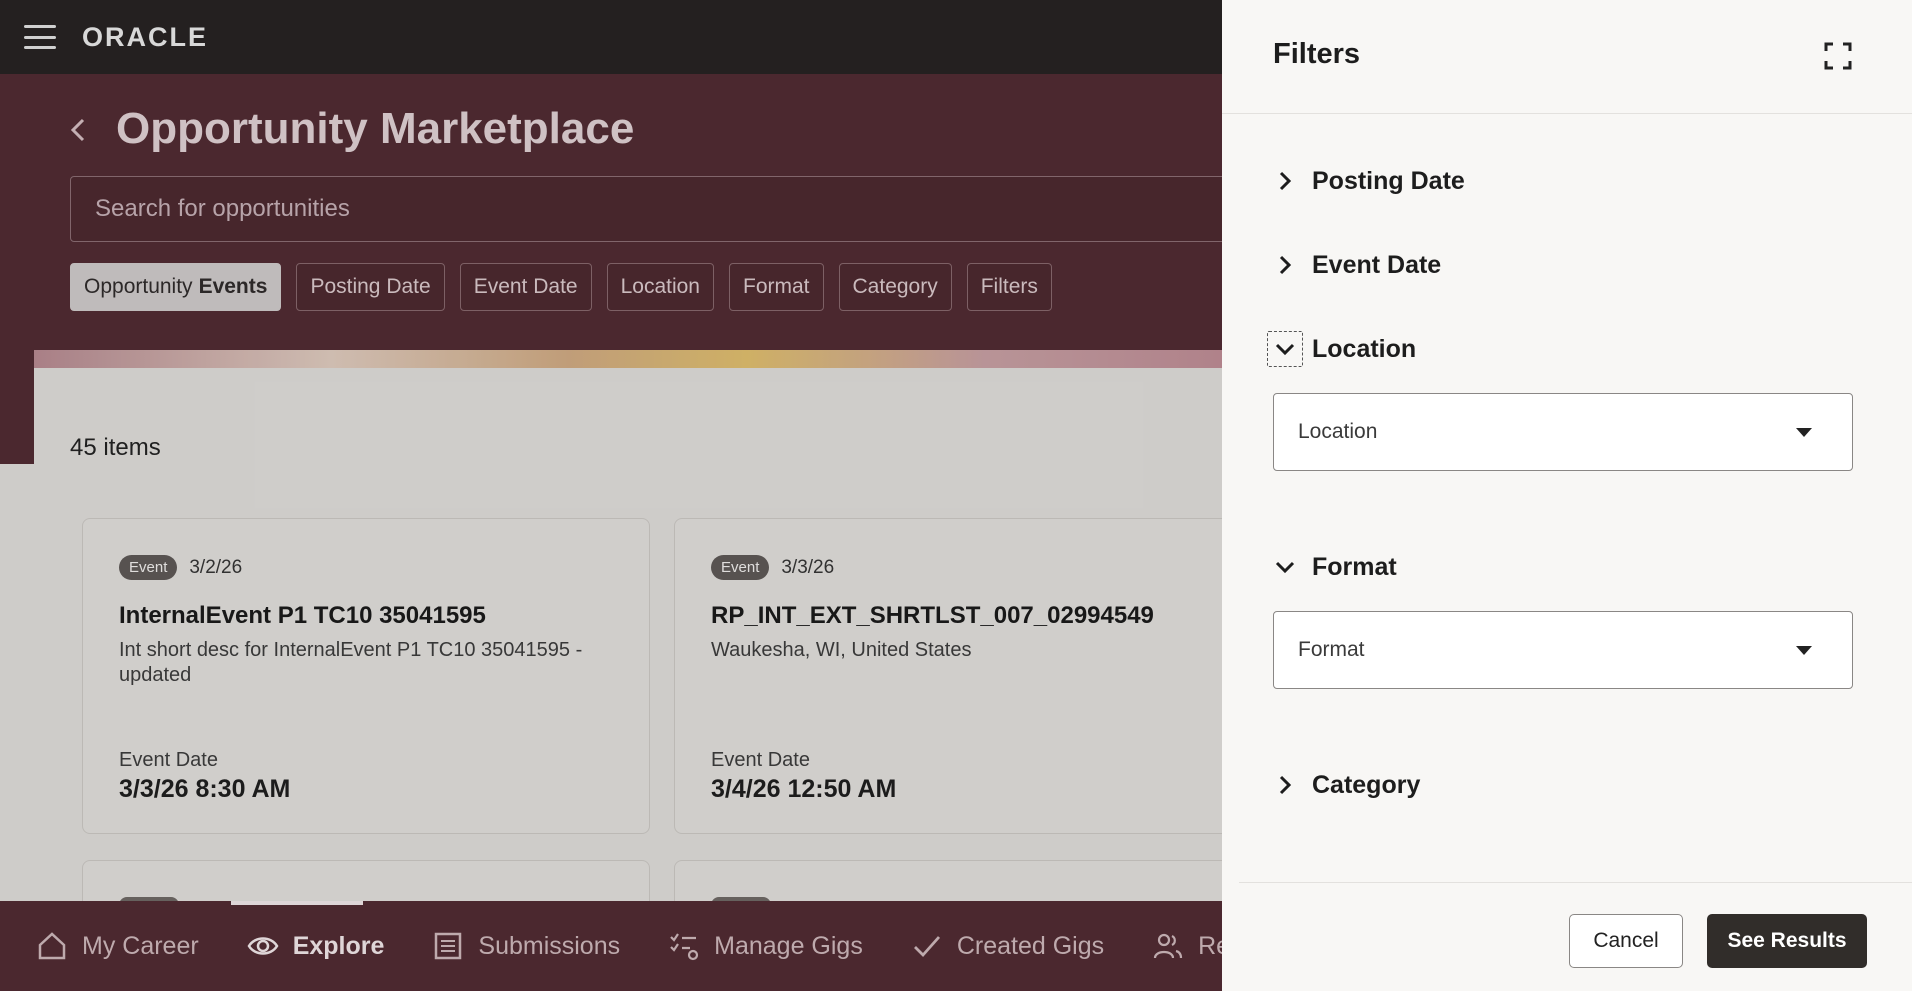 The image size is (1912, 991). I want to click on back-arrow-icon, so click(79, 130).